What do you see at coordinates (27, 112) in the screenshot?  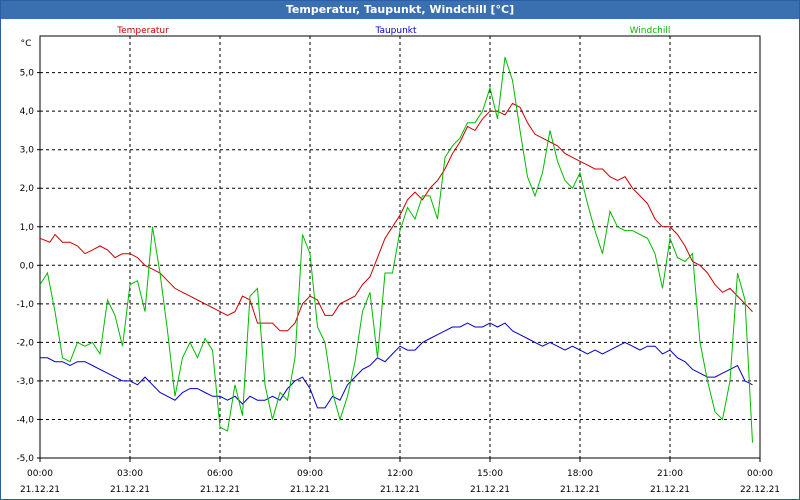 I see `y-tick-label: 4,0` at bounding box center [27, 112].